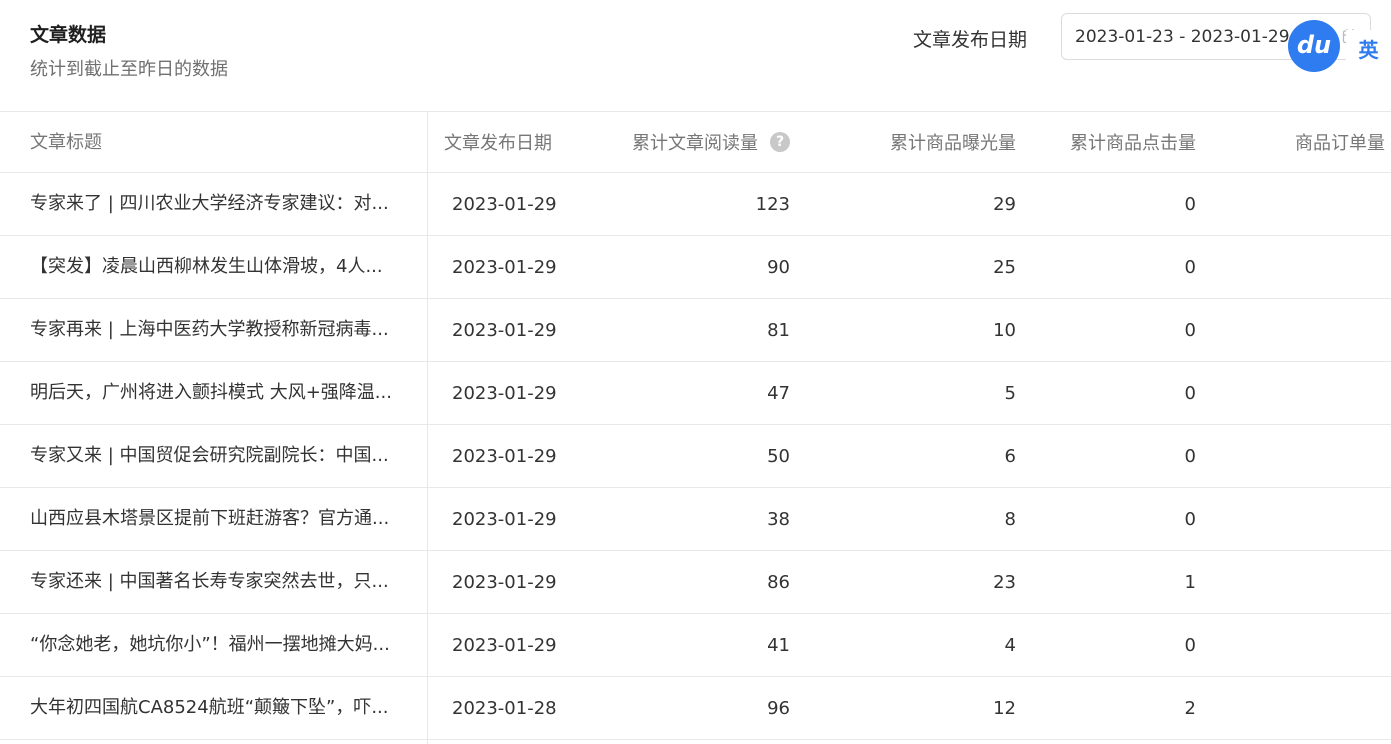 The height and width of the screenshot is (744, 1391). What do you see at coordinates (504, 708) in the screenshot?
I see `cell-publish-date: 2023-01-28` at bounding box center [504, 708].